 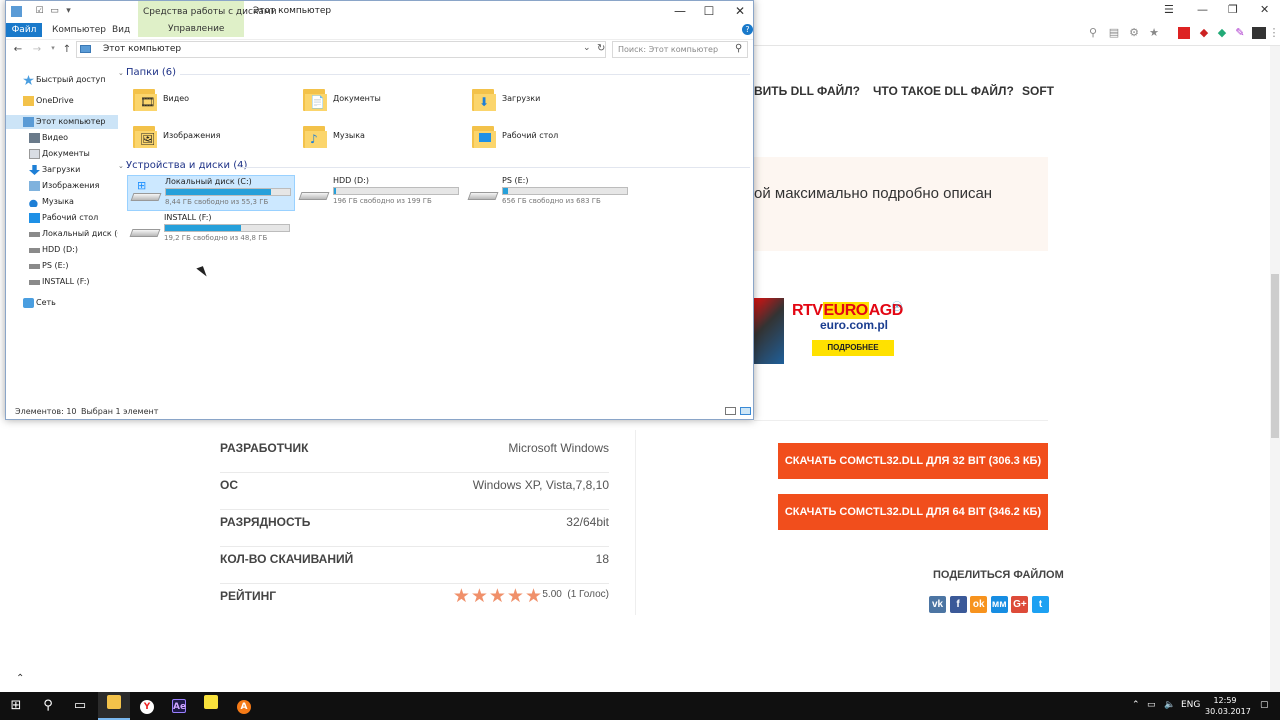 I want to click on ribbon: Файл Компьютер Вид ?, so click(x=379, y=30).